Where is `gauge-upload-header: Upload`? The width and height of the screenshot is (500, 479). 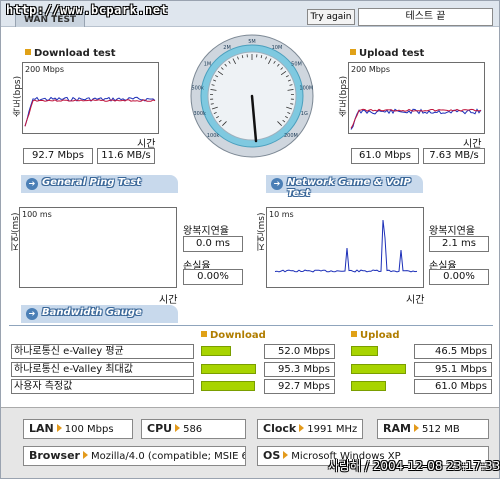
gauge-upload-header: Upload is located at coordinates (375, 335).